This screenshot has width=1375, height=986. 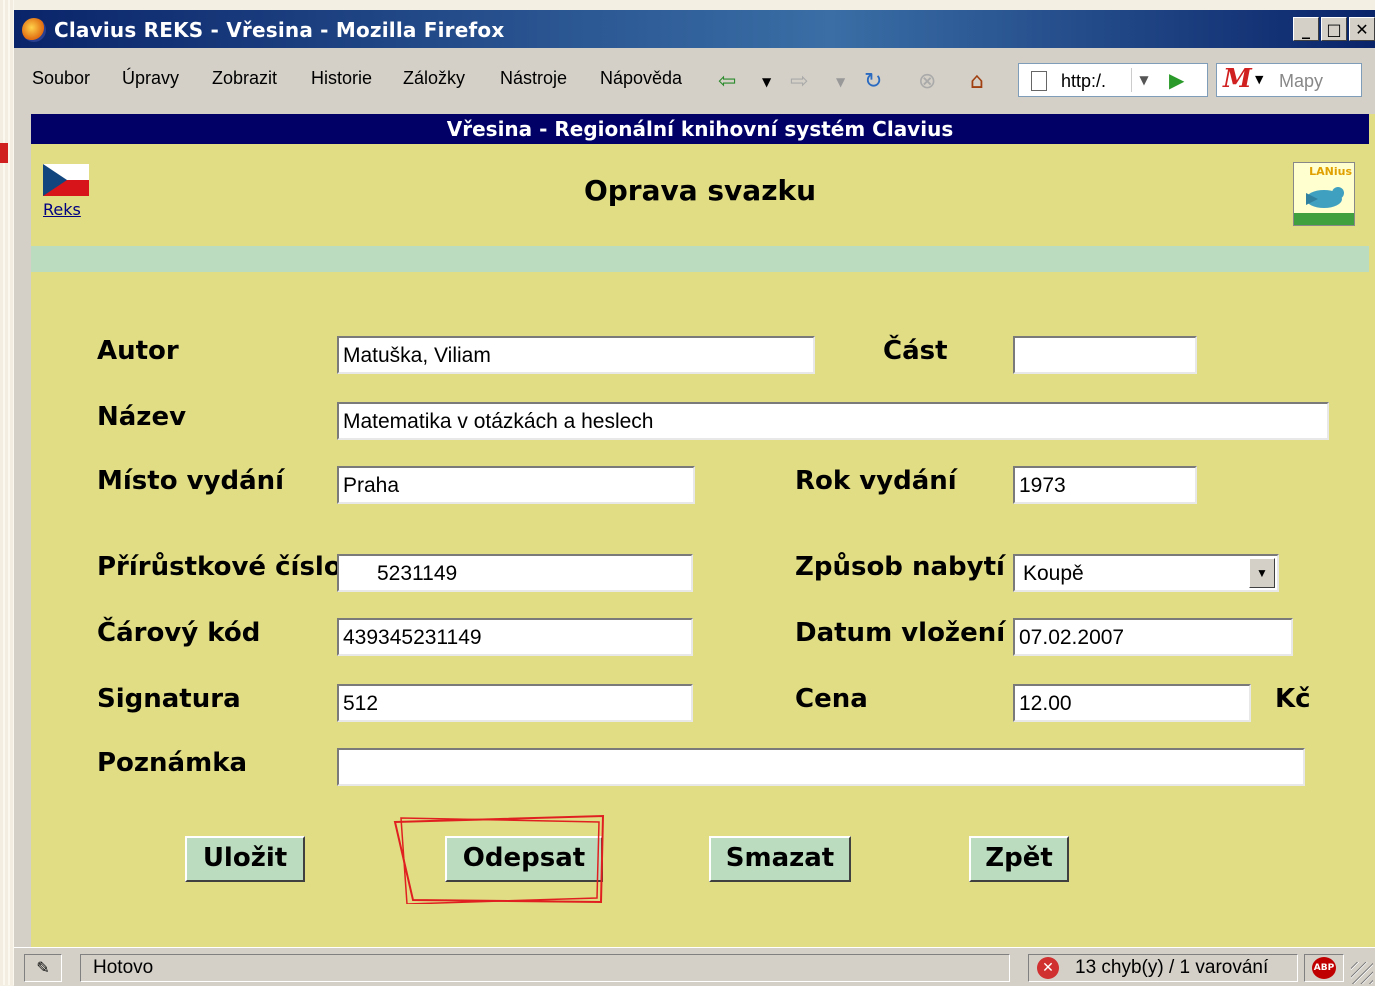 What do you see at coordinates (1306, 29) in the screenshot?
I see `minimize-button: _` at bounding box center [1306, 29].